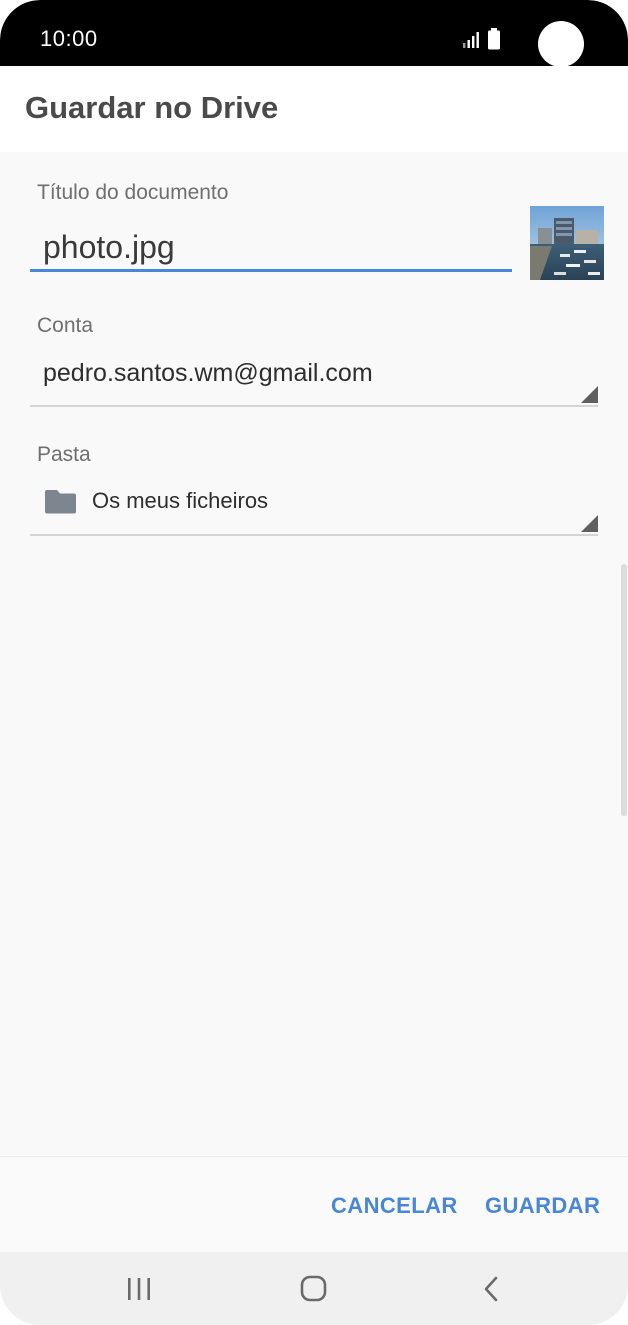  Describe the element at coordinates (490, 1289) in the screenshot. I see `back-icon` at that location.